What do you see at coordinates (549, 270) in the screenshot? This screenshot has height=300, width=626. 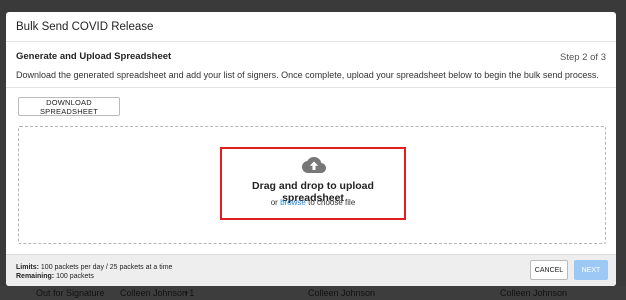 I see `cancel-button: CANCEL` at bounding box center [549, 270].